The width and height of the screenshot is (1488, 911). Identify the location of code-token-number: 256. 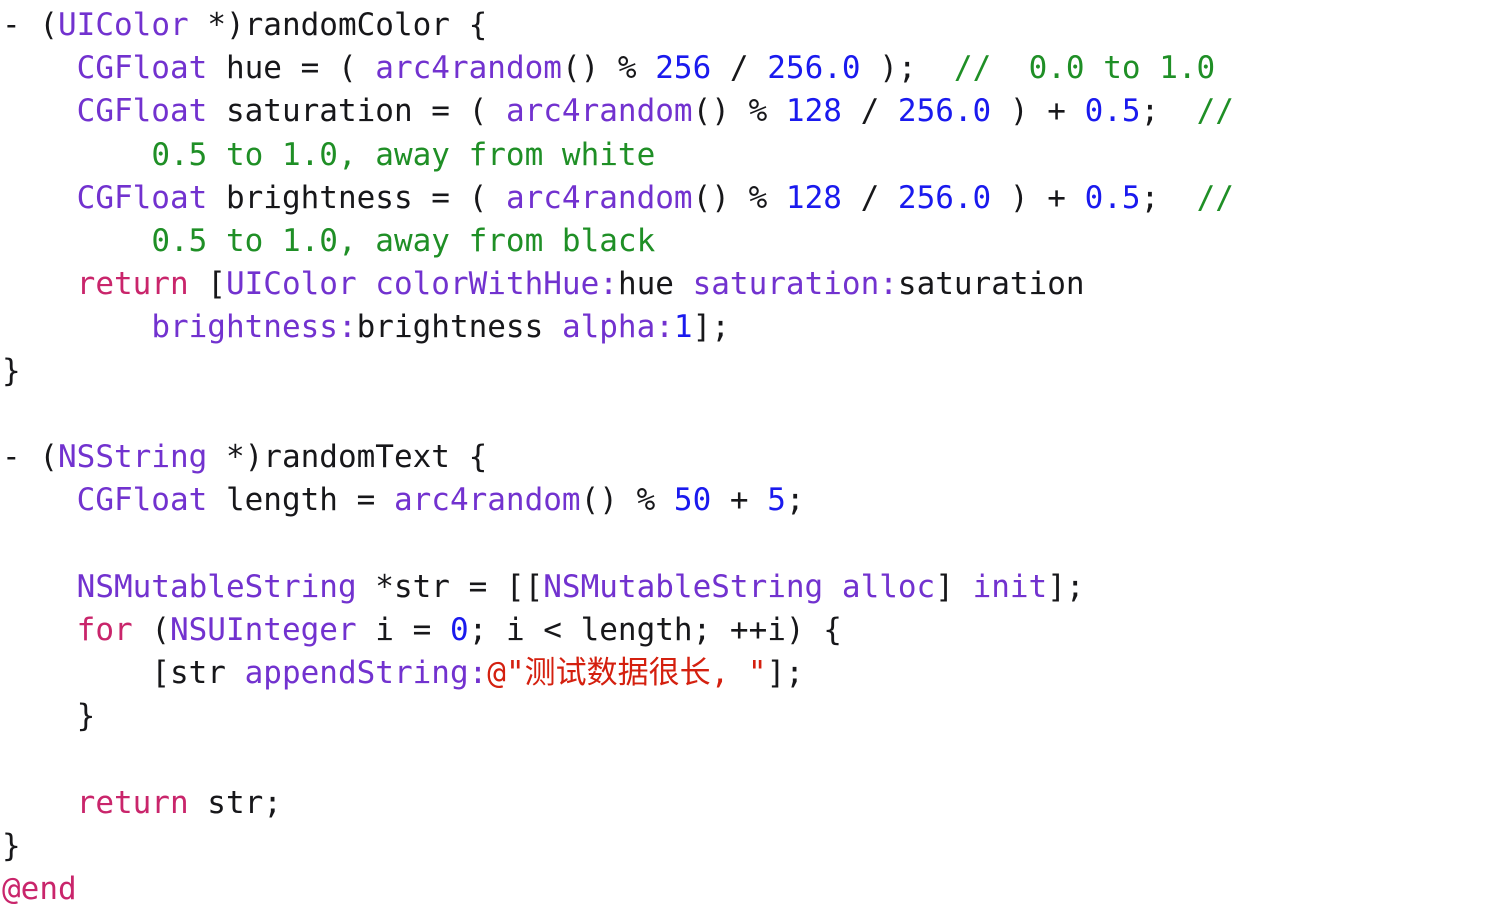
(683, 68).